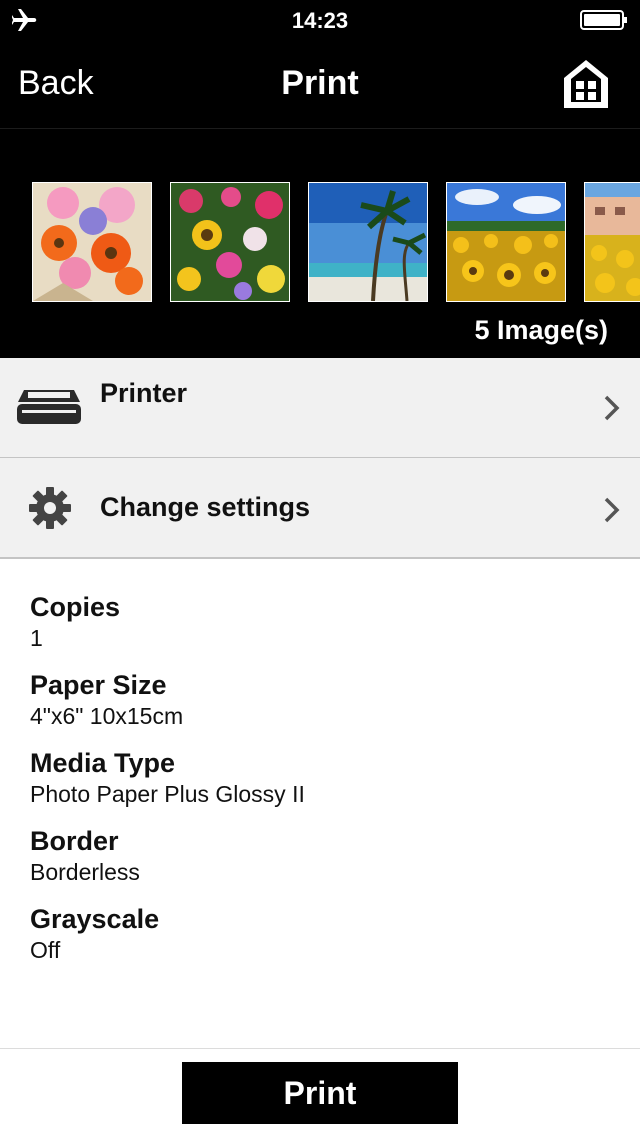 This screenshot has width=640, height=1137. What do you see at coordinates (92, 242) in the screenshot?
I see `thumbnail-flower-bouquet` at bounding box center [92, 242].